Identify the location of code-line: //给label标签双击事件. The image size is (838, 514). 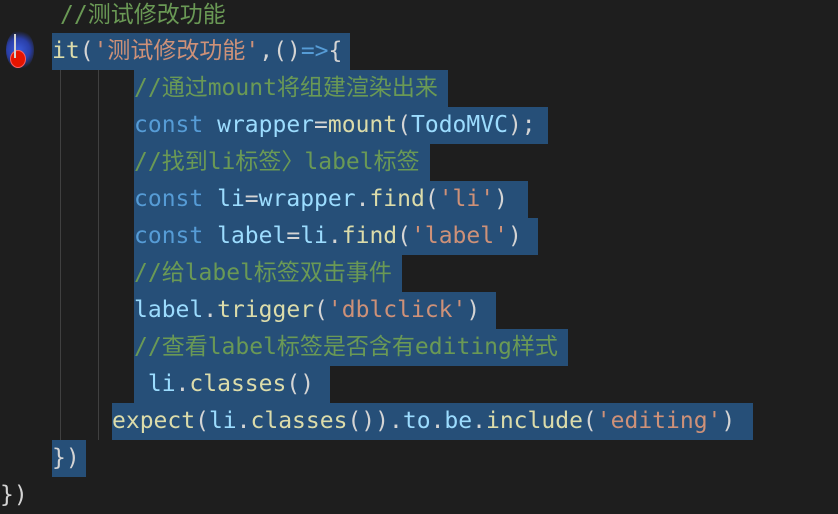
(268, 273).